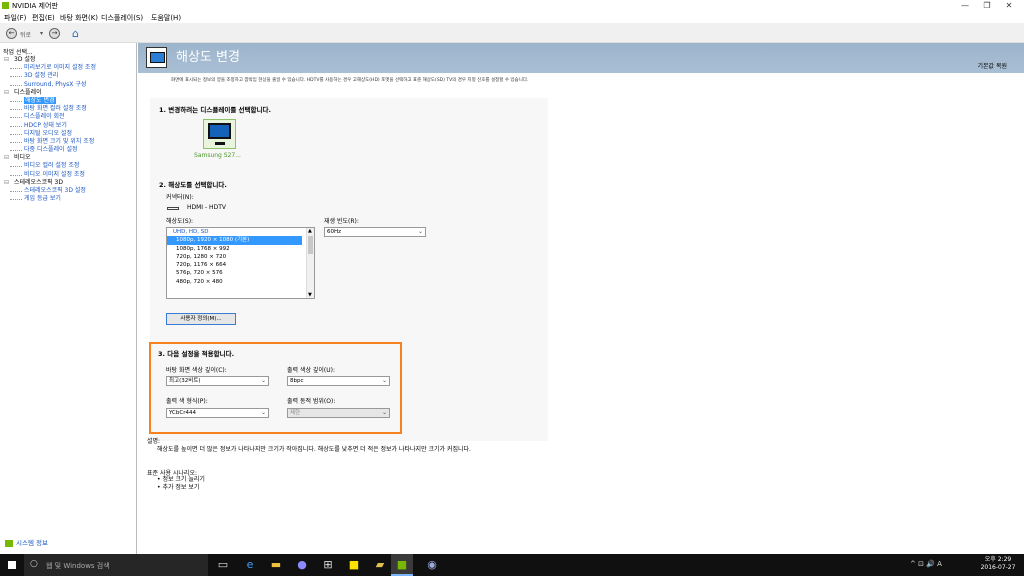 The height and width of the screenshot is (576, 1024). What do you see at coordinates (9, 543) in the screenshot?
I see `system-info-icon` at bounding box center [9, 543].